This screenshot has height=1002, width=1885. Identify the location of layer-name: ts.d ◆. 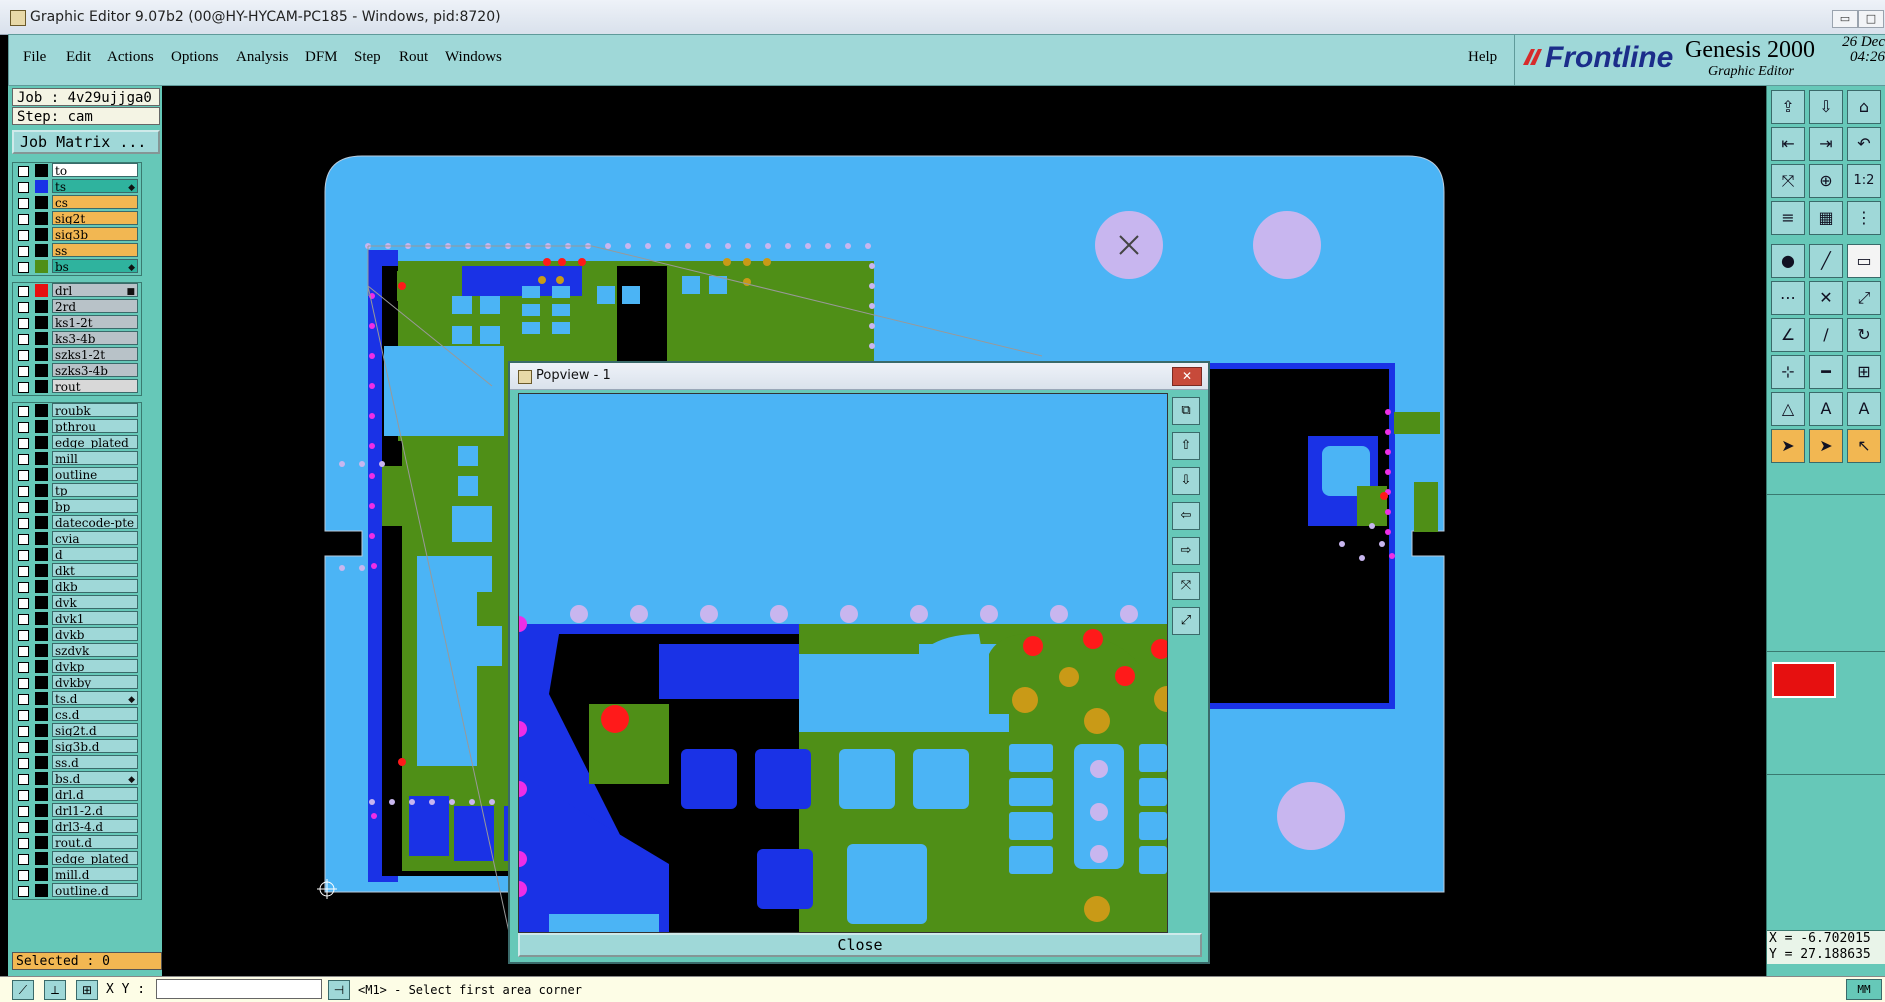
(95, 698).